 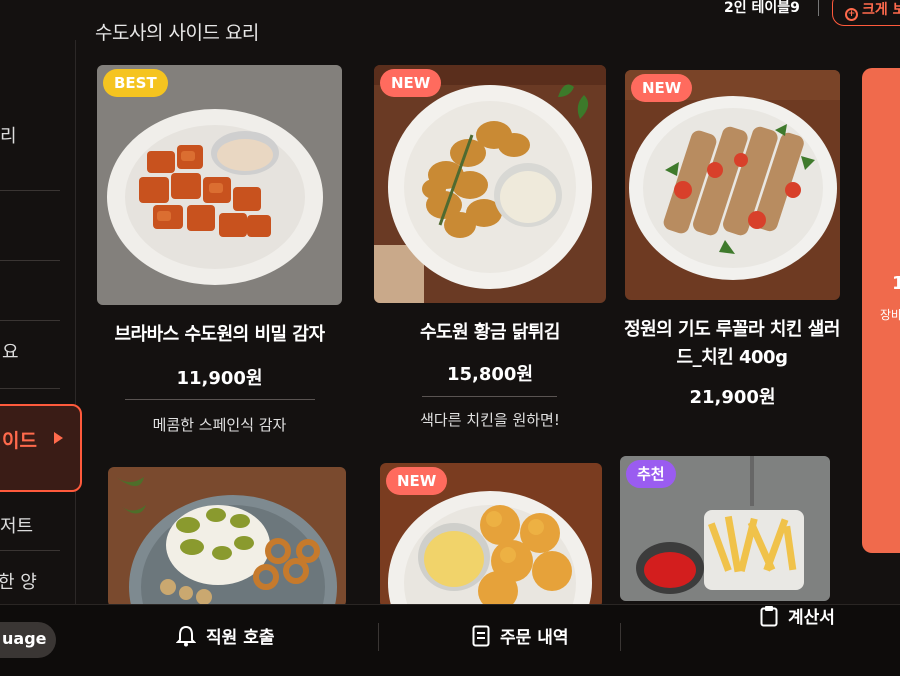 What do you see at coordinates (769, 616) in the screenshot?
I see `clipboard-icon` at bounding box center [769, 616].